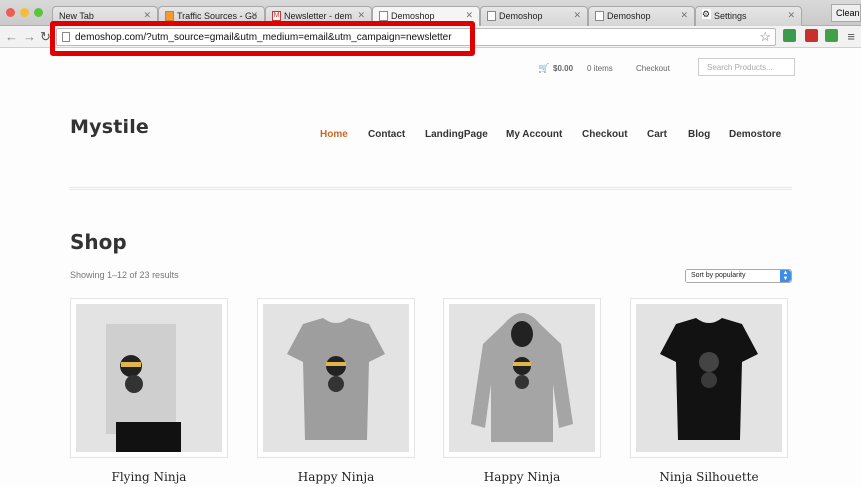 Image resolution: width=861 pixels, height=487 pixels. What do you see at coordinates (730, 16) in the screenshot?
I see `tab-title: Settings` at bounding box center [730, 16].